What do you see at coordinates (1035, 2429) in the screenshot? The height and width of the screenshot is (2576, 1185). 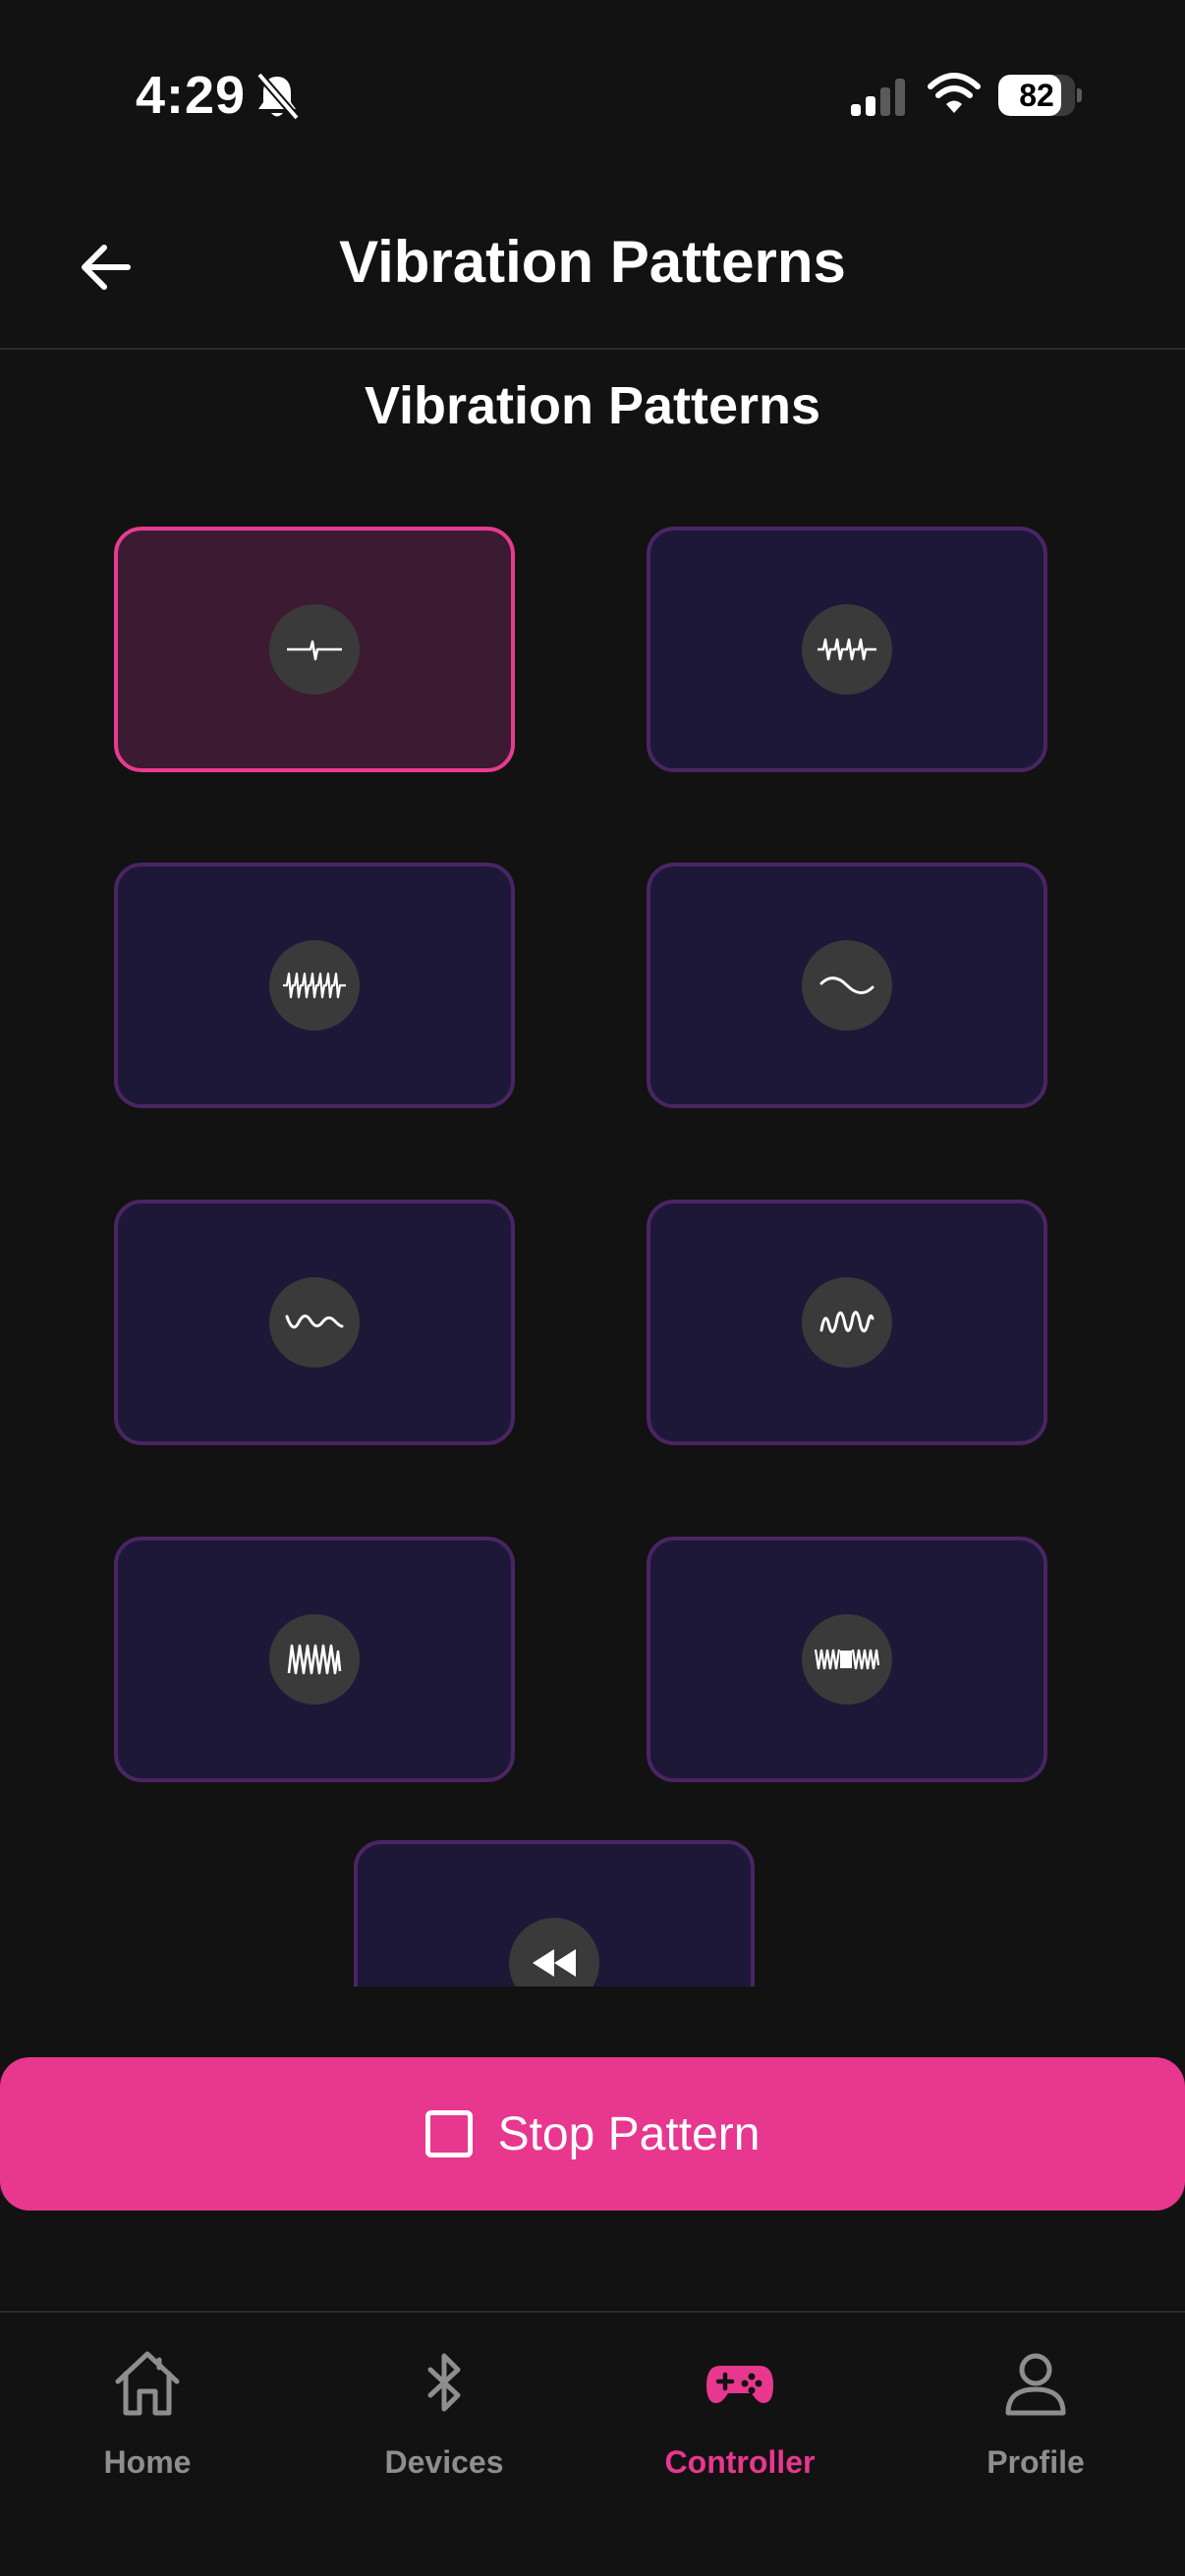 I see `nav-profile: Profile` at bounding box center [1035, 2429].